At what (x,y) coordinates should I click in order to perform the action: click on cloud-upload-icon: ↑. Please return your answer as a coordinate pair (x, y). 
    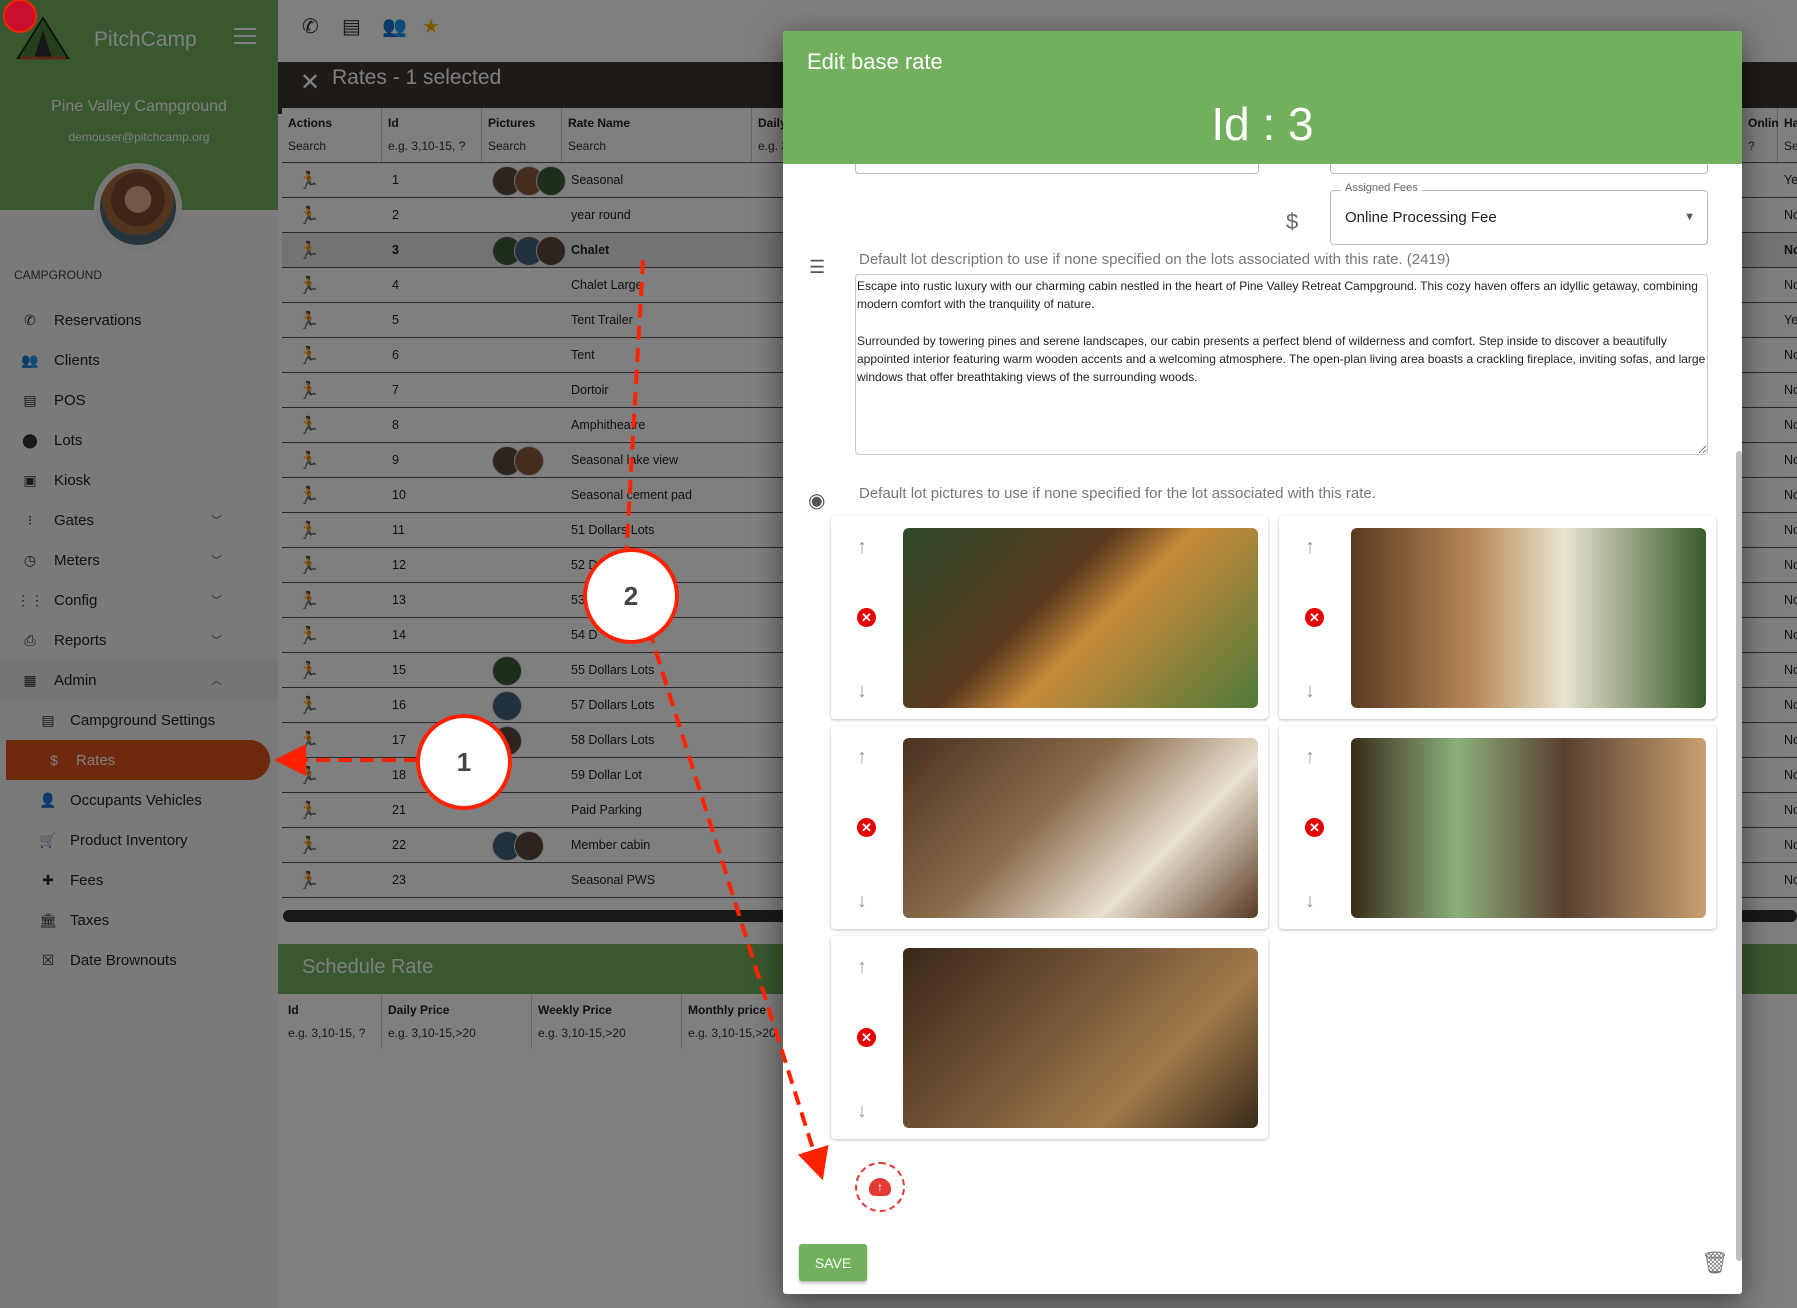
    Looking at the image, I should click on (880, 1187).